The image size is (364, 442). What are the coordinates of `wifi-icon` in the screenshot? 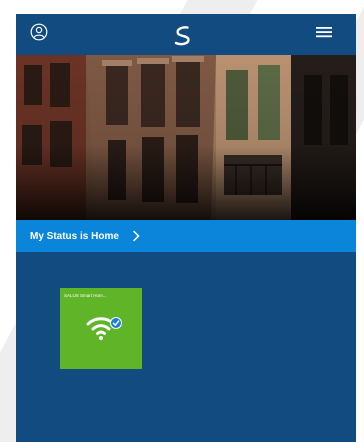 It's located at (104, 328).